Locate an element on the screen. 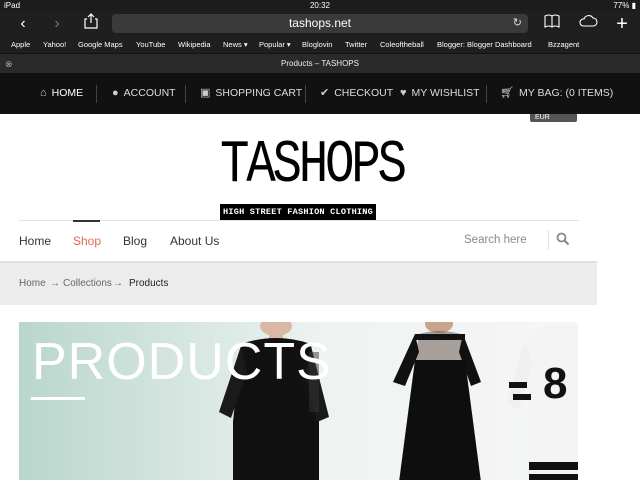 The image size is (640, 480). bookmark-item: Yahoo! is located at coordinates (54, 45).